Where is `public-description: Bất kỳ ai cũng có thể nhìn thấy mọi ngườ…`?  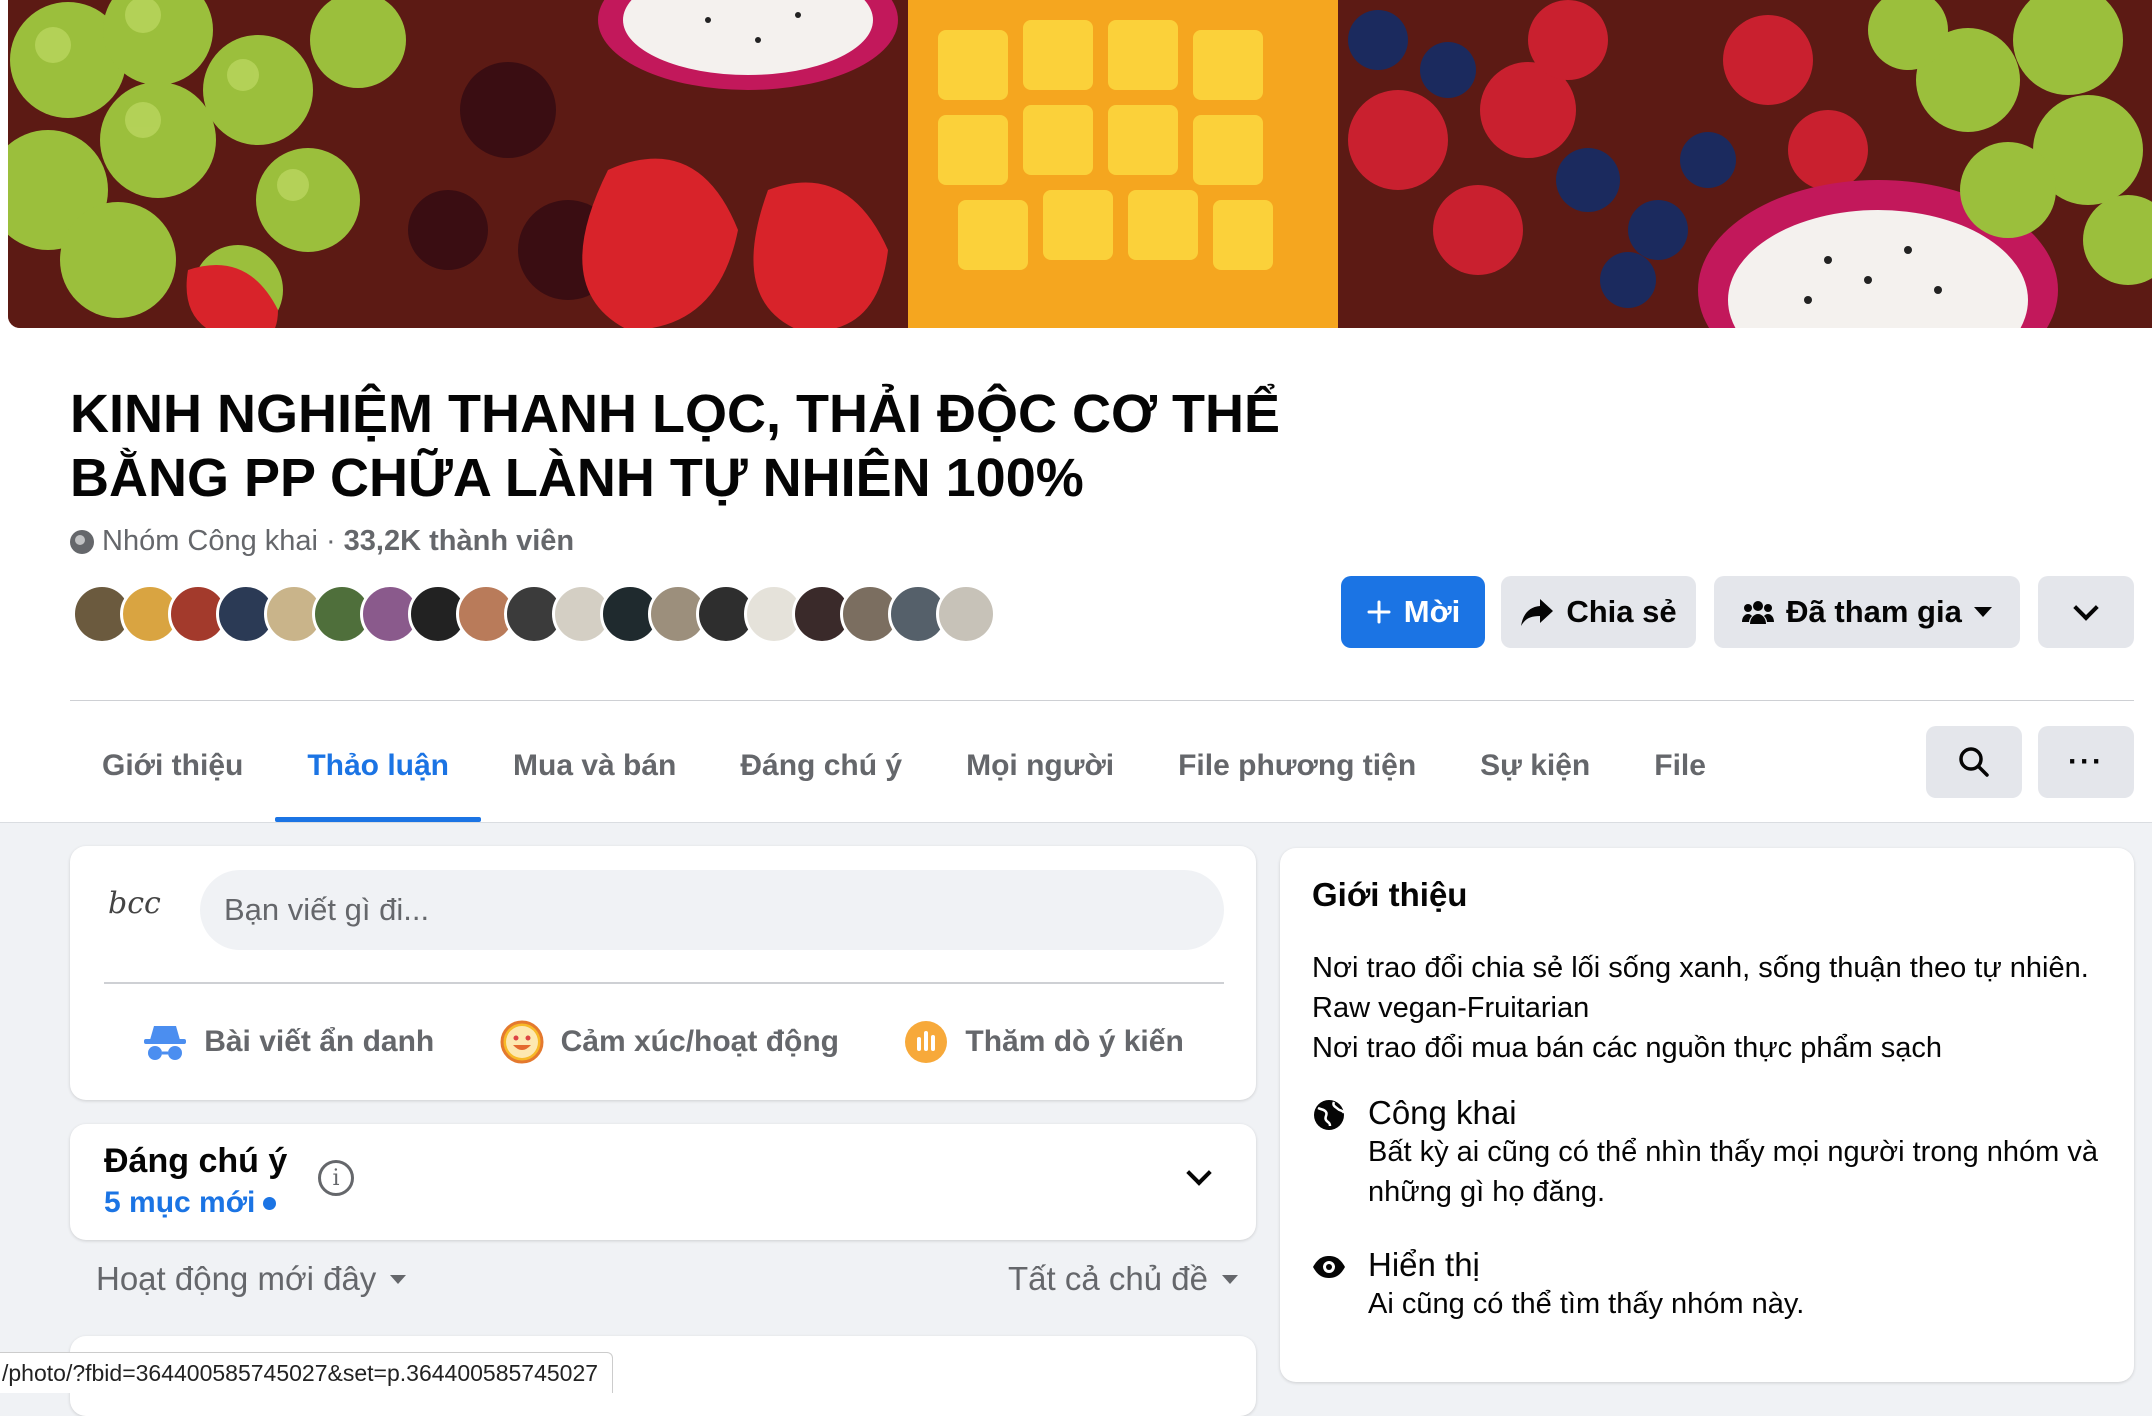
public-description: Bất kỳ ai cũng có thể nhìn thấy mọi ngườ… is located at coordinates (1733, 1172).